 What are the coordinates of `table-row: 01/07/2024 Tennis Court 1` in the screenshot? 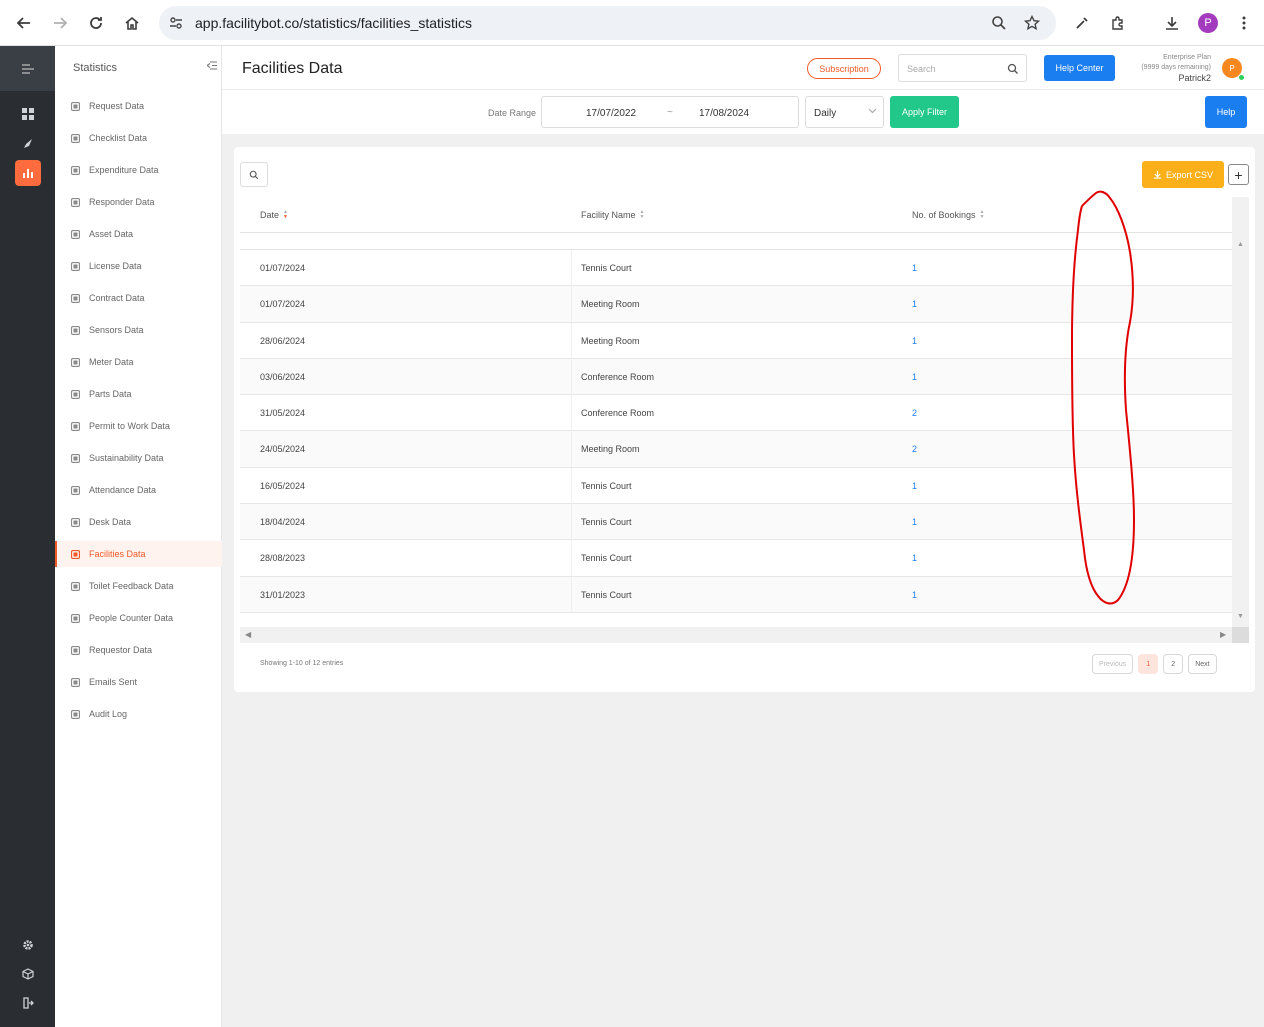 It's located at (736, 268).